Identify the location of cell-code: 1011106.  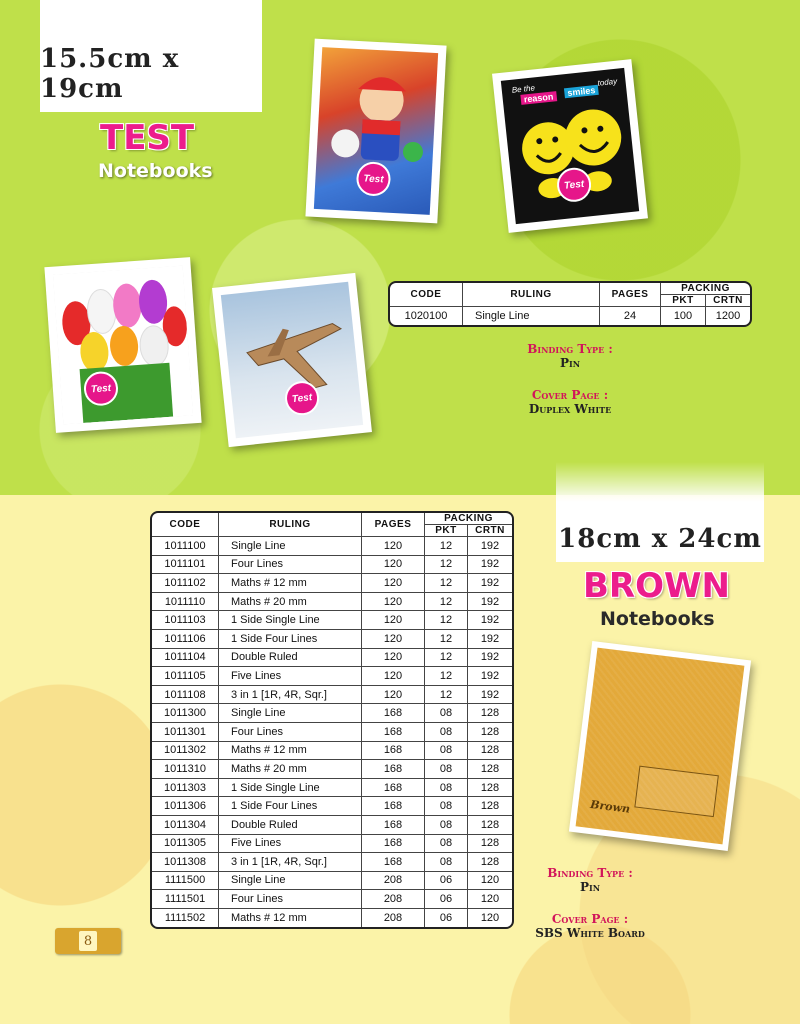
(185, 639).